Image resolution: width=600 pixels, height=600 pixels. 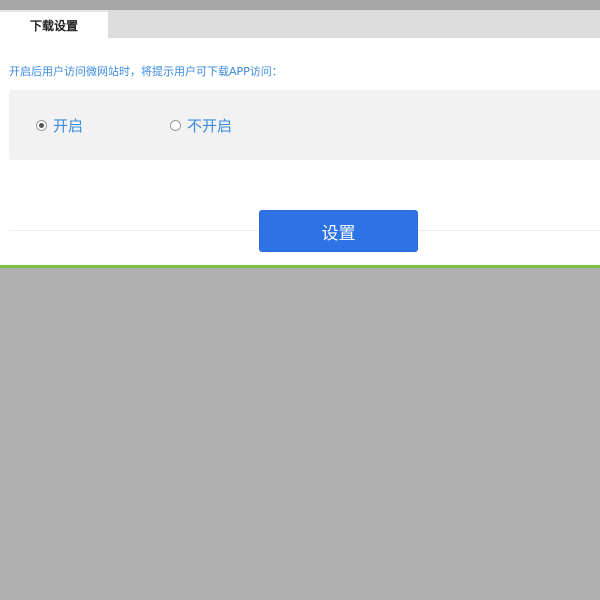 What do you see at coordinates (54, 24) in the screenshot?
I see `tab-download-settings: 下载设置` at bounding box center [54, 24].